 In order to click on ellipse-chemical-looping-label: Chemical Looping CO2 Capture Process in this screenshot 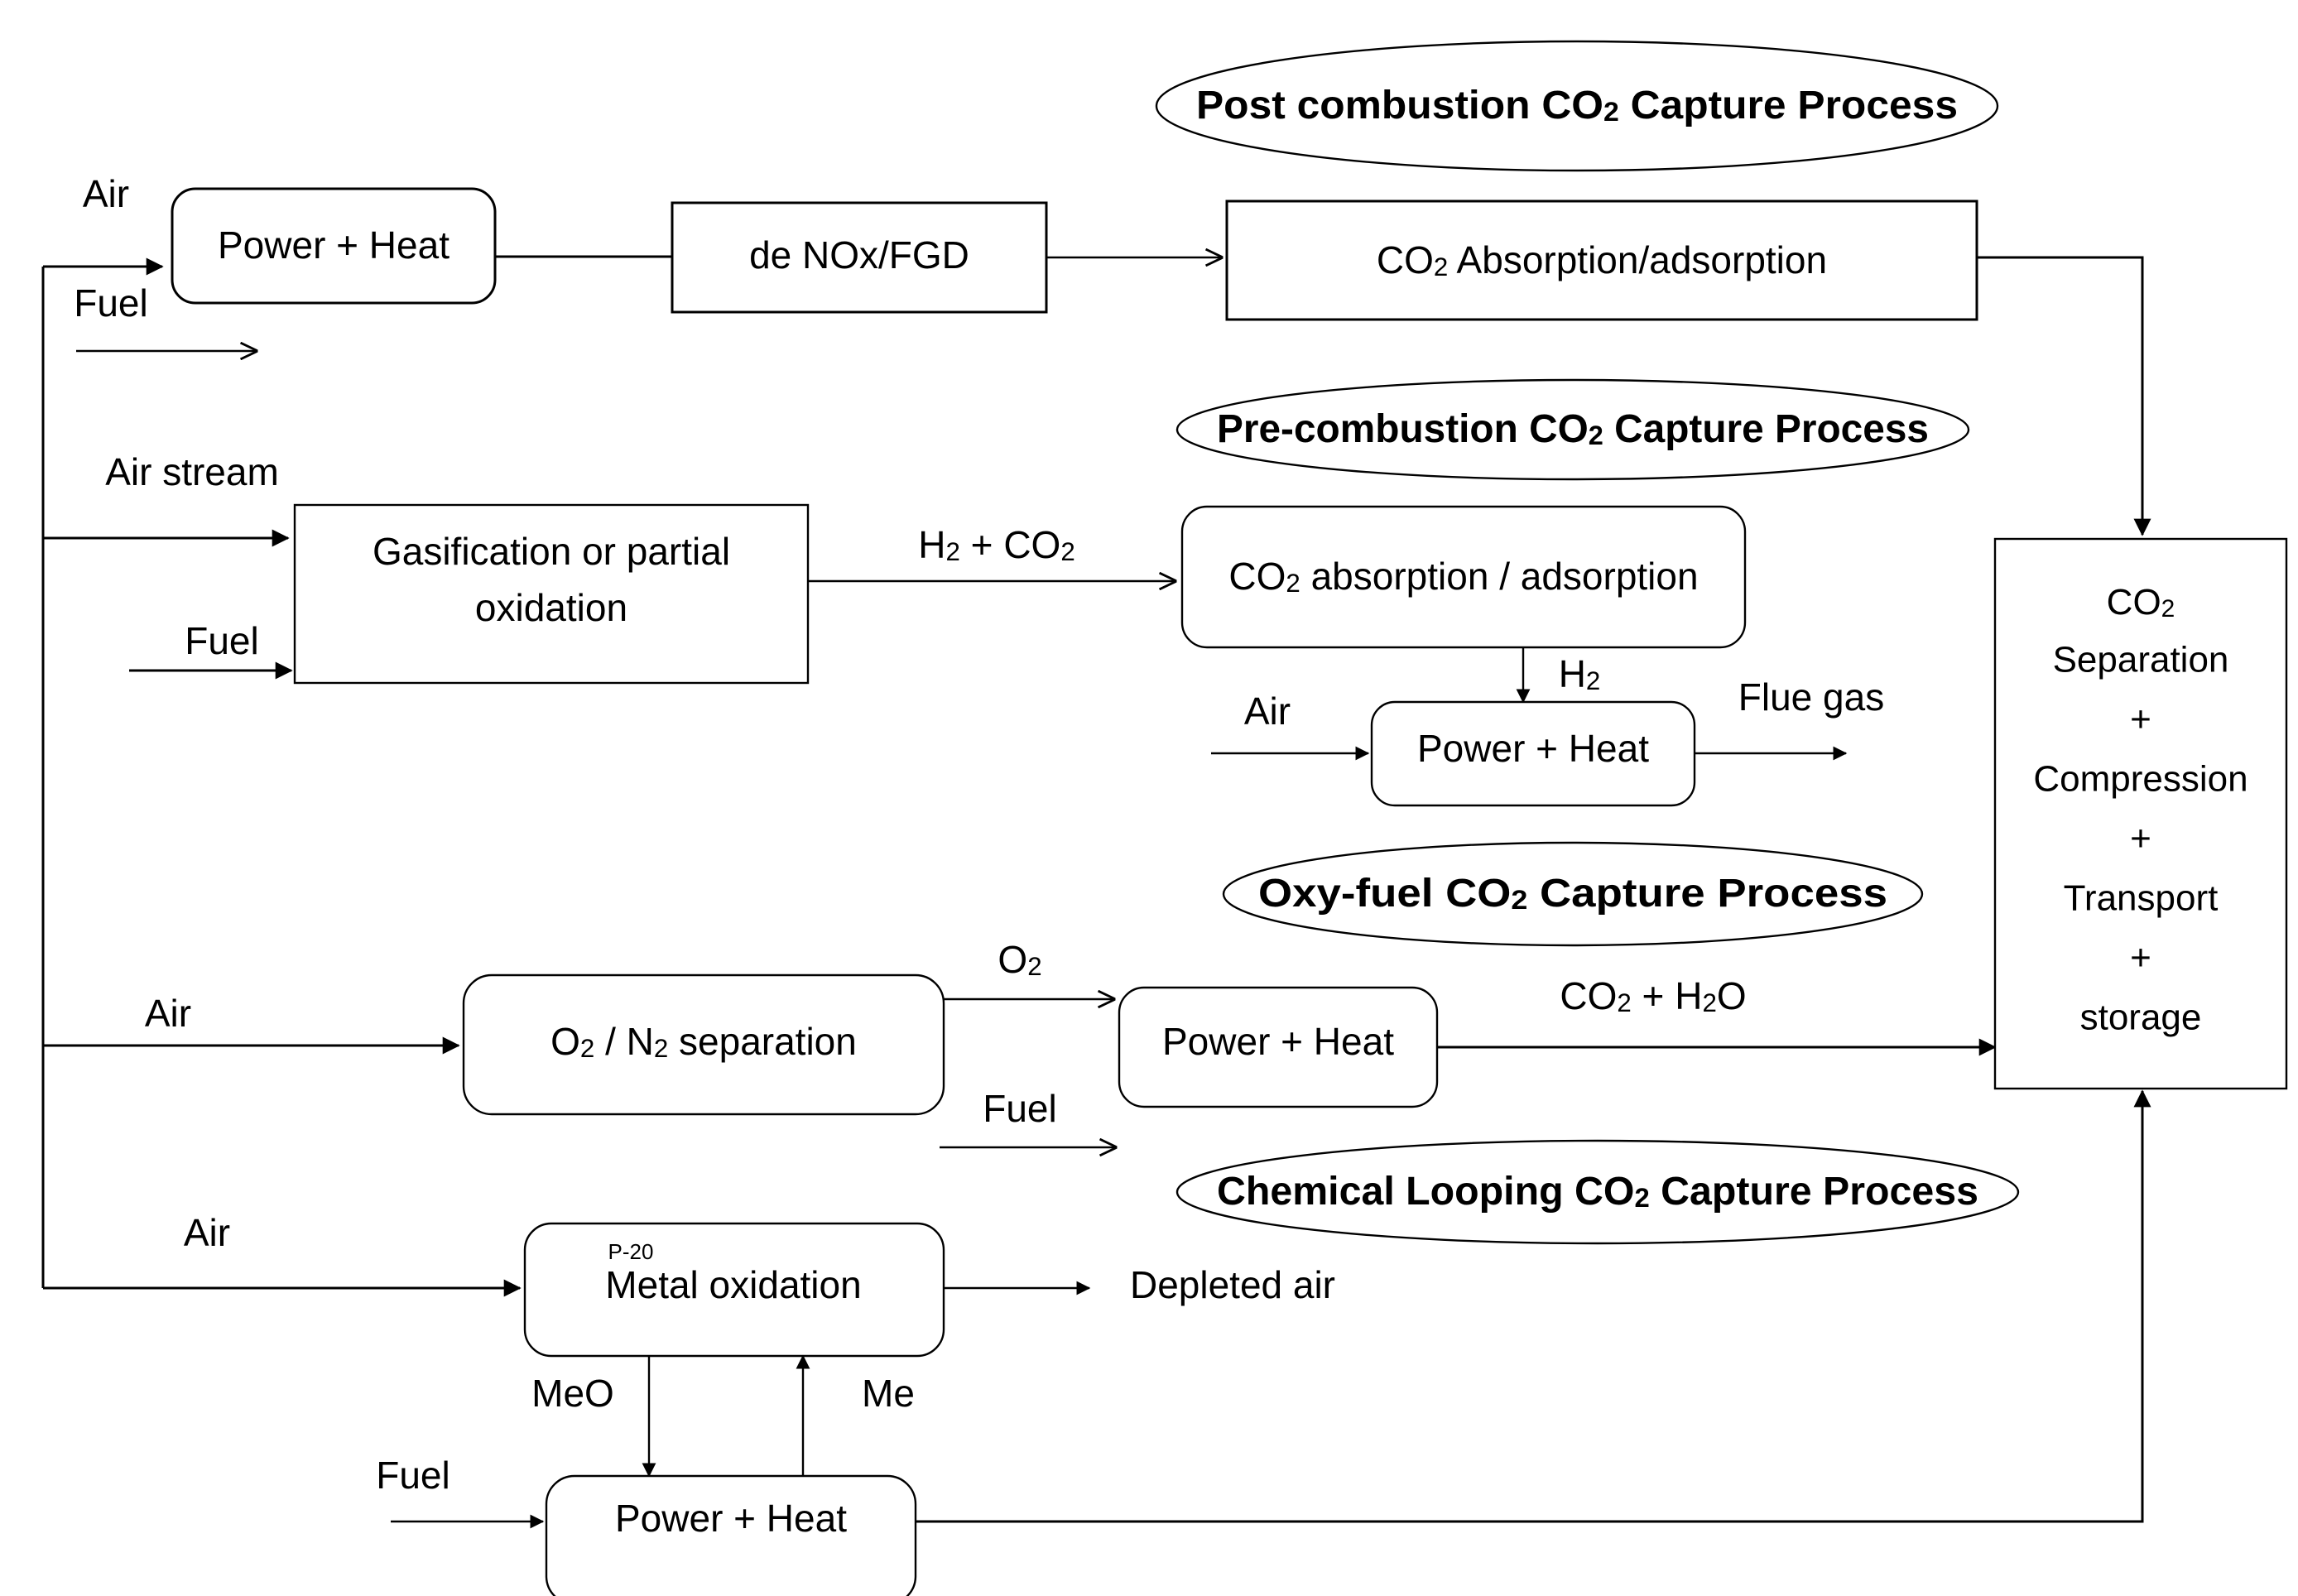, I will do `click(1597, 1192)`.